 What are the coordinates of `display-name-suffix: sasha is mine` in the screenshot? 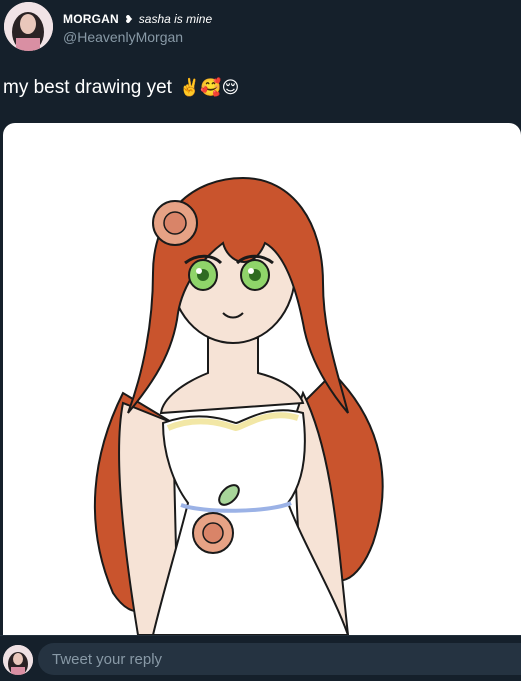 It's located at (175, 19).